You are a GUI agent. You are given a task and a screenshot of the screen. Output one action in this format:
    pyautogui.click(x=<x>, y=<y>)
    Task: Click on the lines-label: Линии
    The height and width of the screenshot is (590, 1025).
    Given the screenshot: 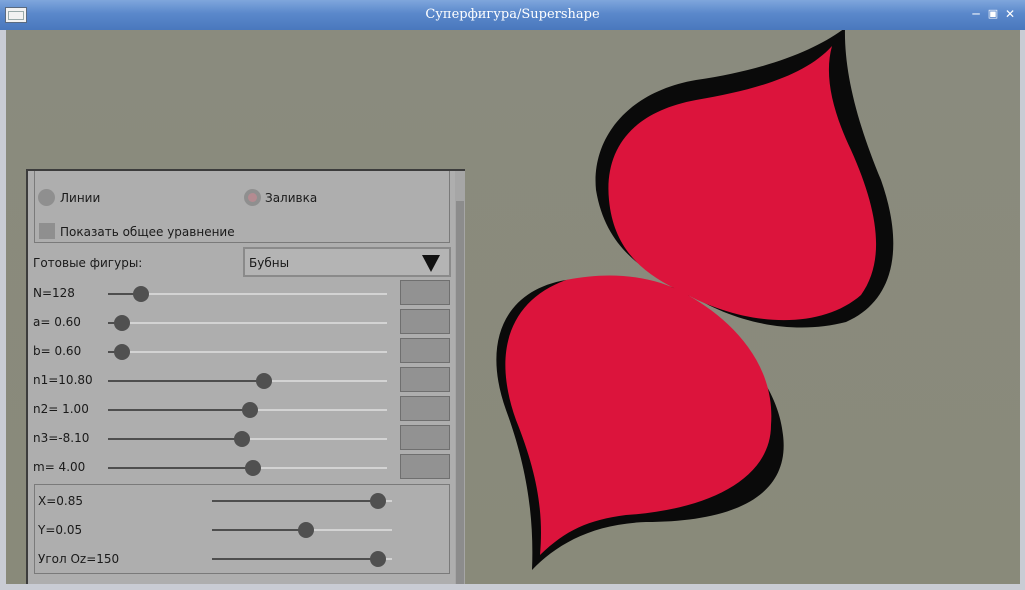 What is the action you would take?
    pyautogui.click(x=80, y=198)
    